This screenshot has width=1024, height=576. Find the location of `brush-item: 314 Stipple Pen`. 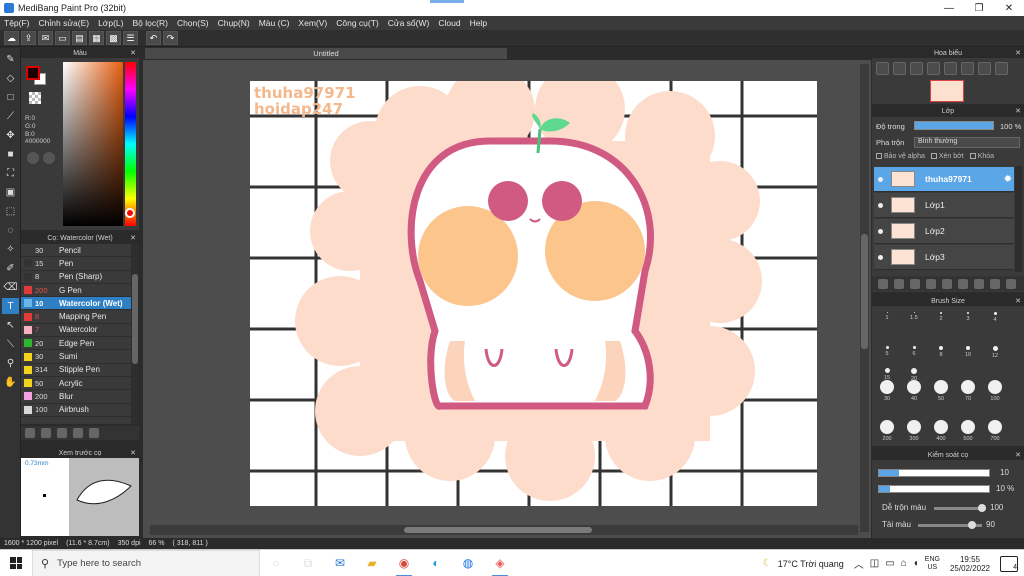

brush-item: 314 Stipple Pen is located at coordinates (80, 370).